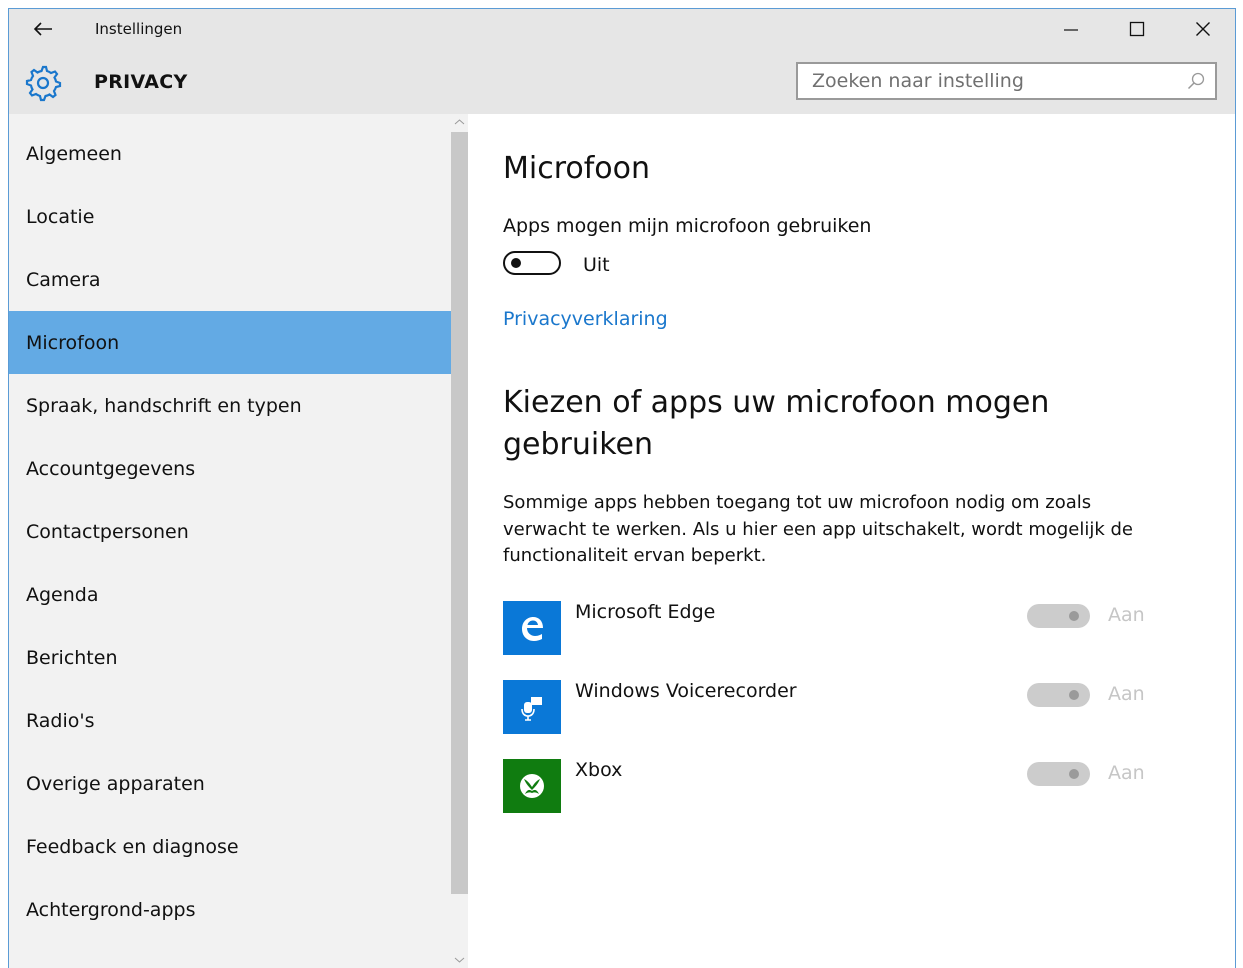 The image size is (1243, 968). I want to click on sidebar-item-label: Locatie, so click(60, 216).